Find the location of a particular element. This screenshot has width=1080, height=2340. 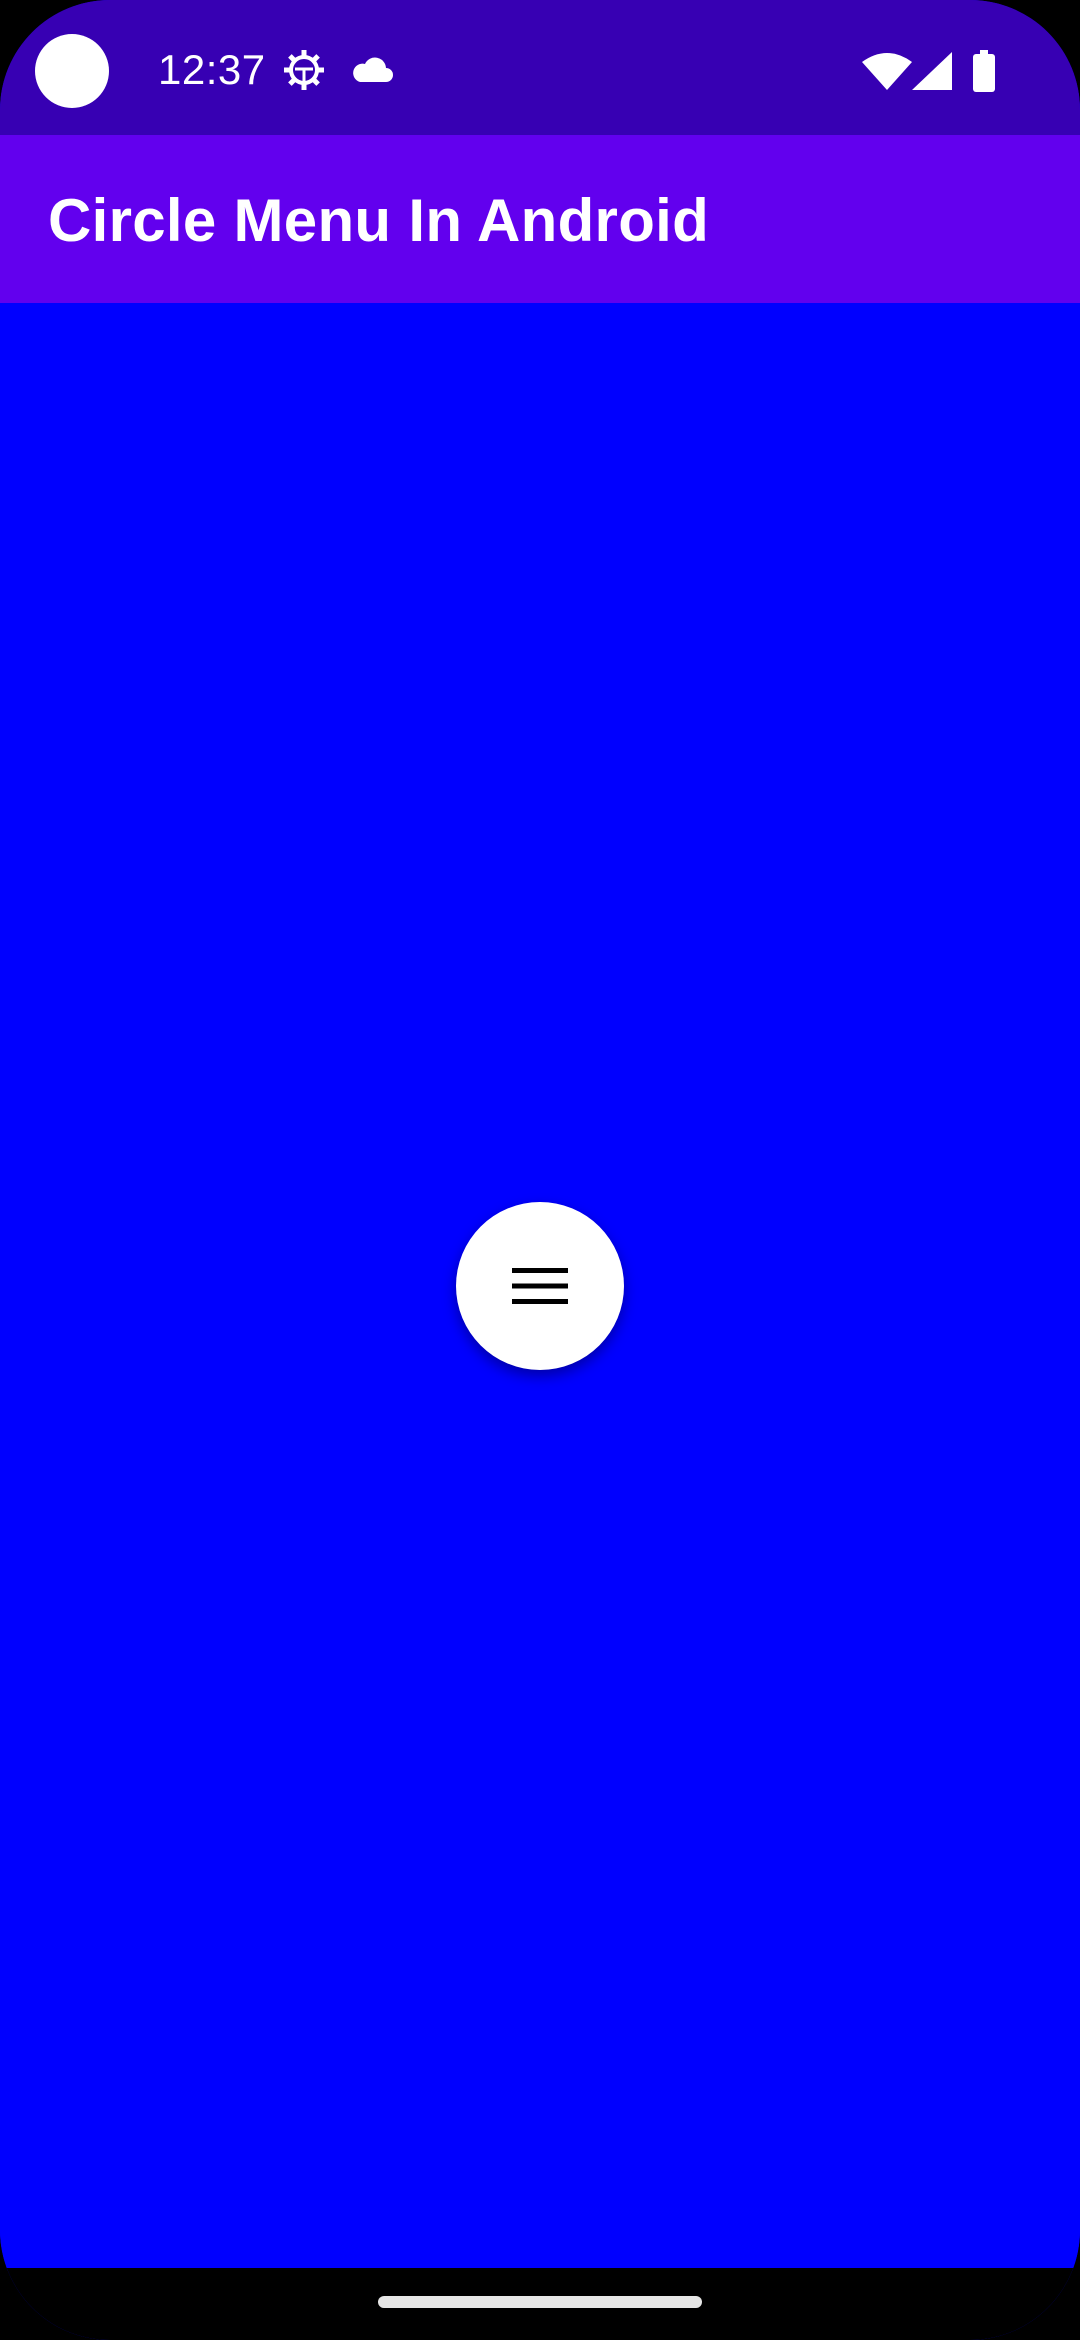

circle-menu-button is located at coordinates (540, 1286).